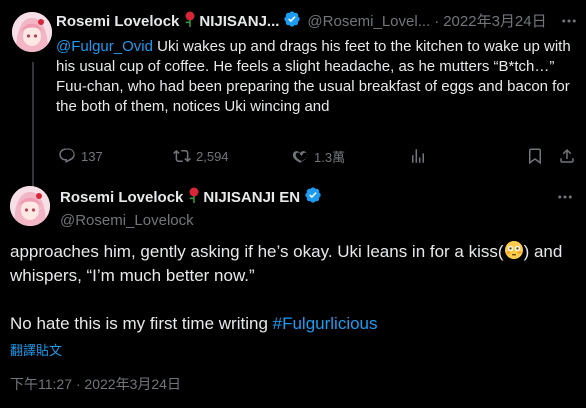 The width and height of the screenshot is (586, 408). I want to click on like-button: 1.3萬, so click(318, 156).